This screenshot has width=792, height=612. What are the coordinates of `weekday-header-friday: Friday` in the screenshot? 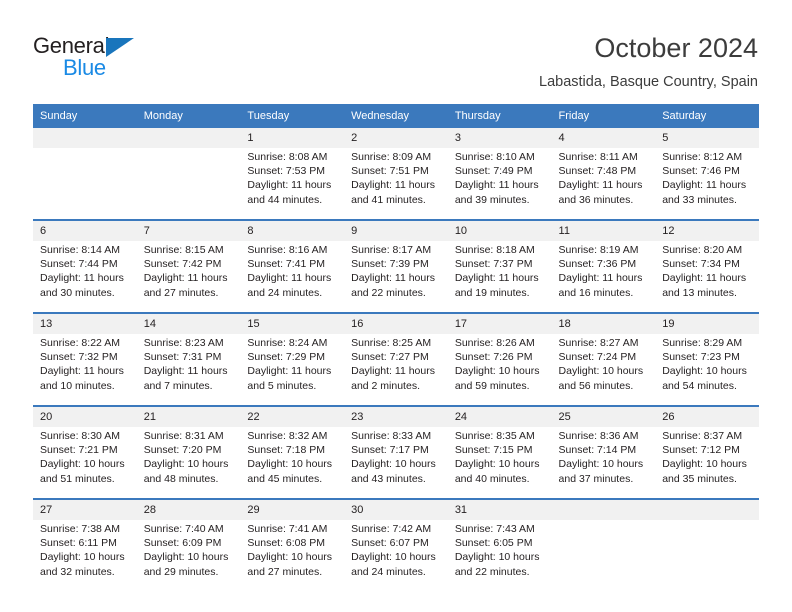 It's located at (603, 116).